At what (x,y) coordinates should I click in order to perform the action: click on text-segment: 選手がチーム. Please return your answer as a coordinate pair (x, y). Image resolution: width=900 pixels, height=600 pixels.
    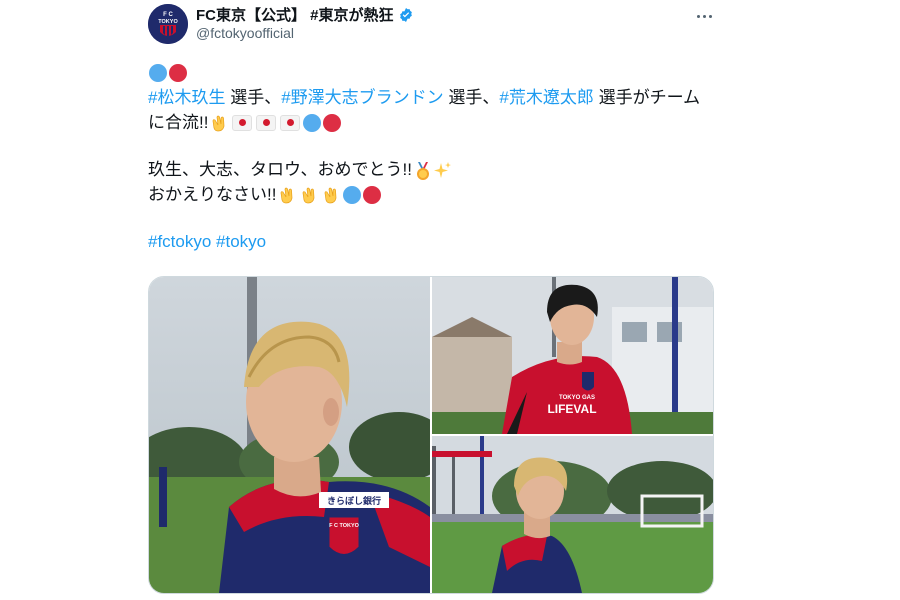
    Looking at the image, I should click on (647, 97).